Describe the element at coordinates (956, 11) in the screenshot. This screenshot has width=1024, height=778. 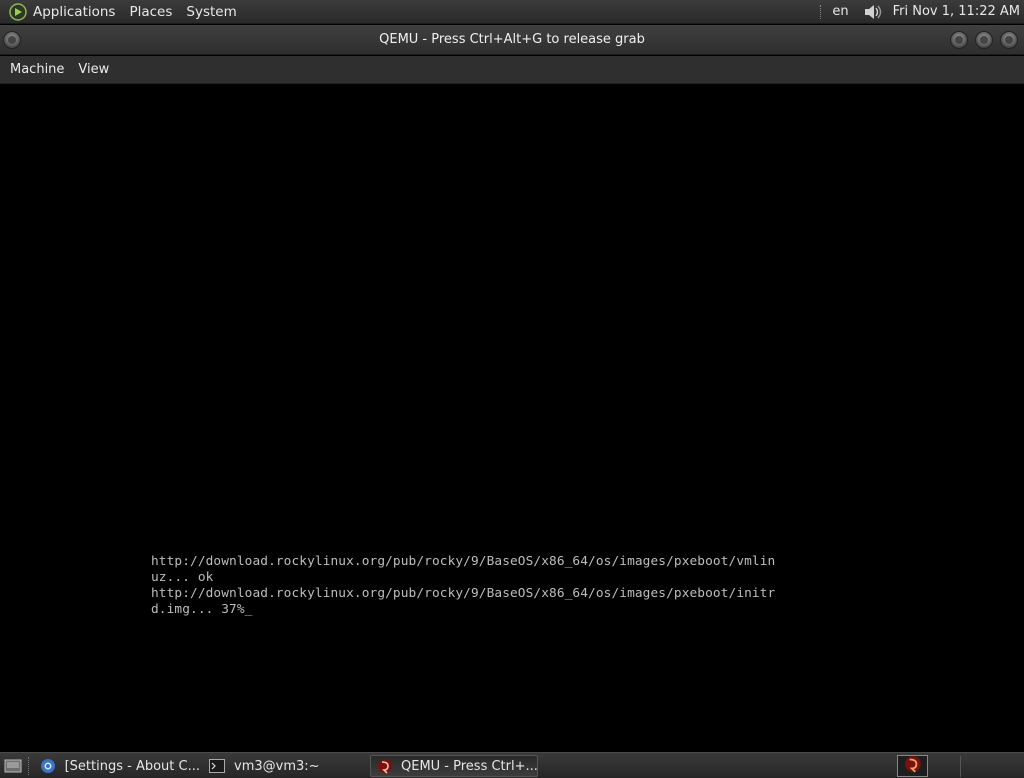
I see `clock: Fri Nov 1, 11:22 AM` at that location.